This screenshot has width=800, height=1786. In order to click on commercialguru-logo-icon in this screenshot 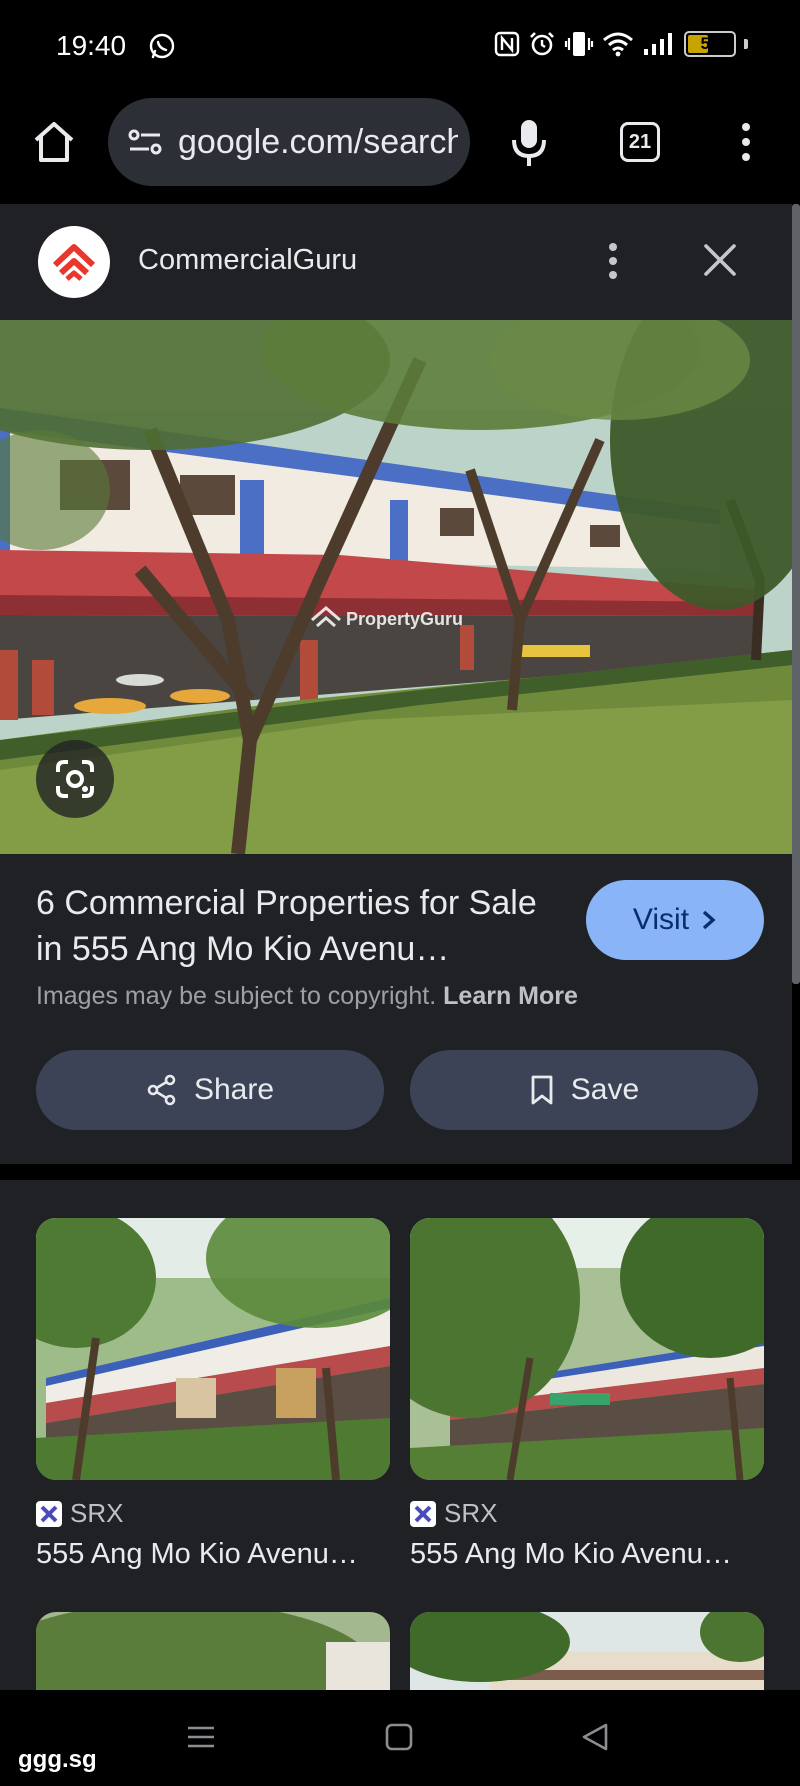, I will do `click(74, 262)`.